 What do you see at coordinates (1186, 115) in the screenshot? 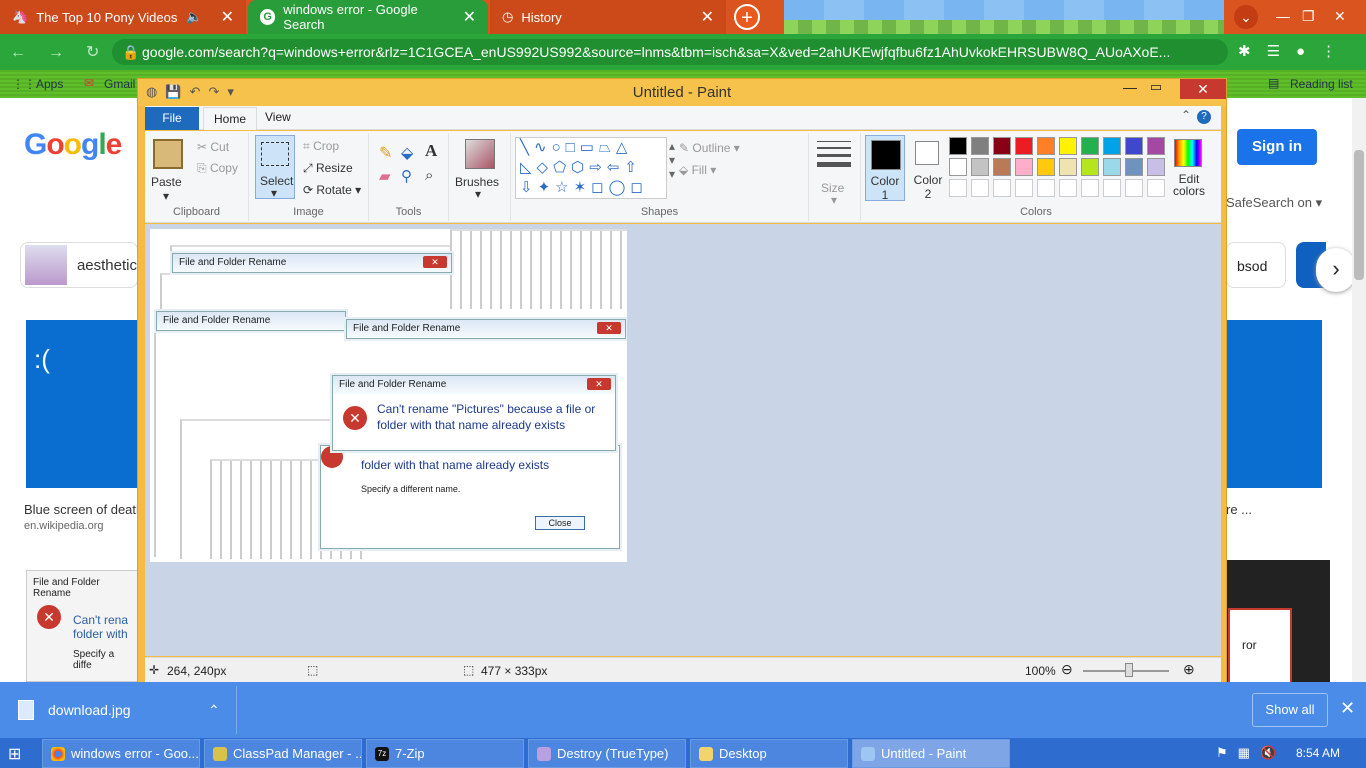
I see `collapse-ribbon-icon: ⌃` at bounding box center [1186, 115].